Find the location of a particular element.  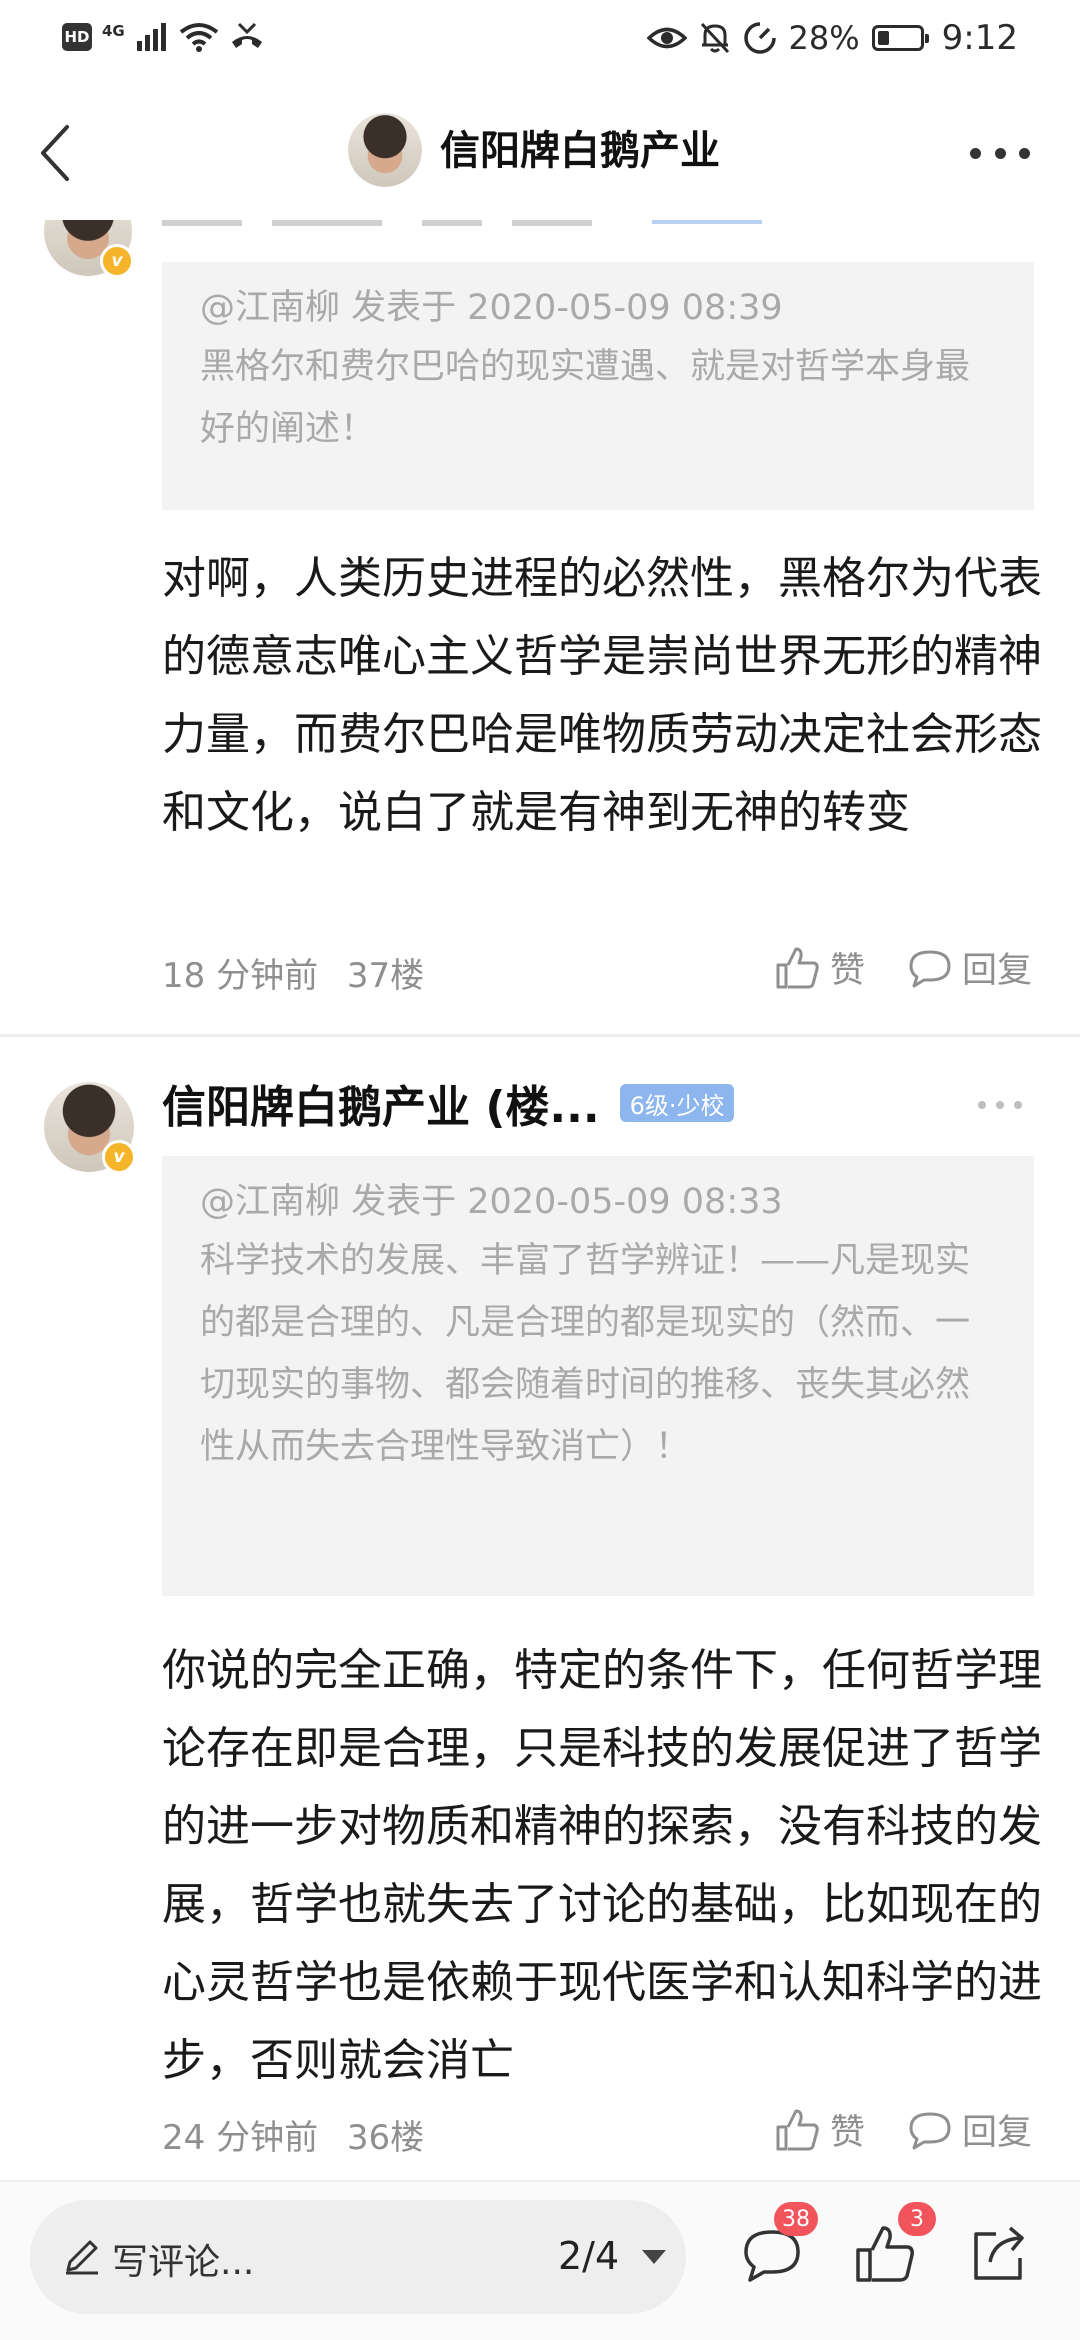

chevron-left-icon is located at coordinates (55, 153).